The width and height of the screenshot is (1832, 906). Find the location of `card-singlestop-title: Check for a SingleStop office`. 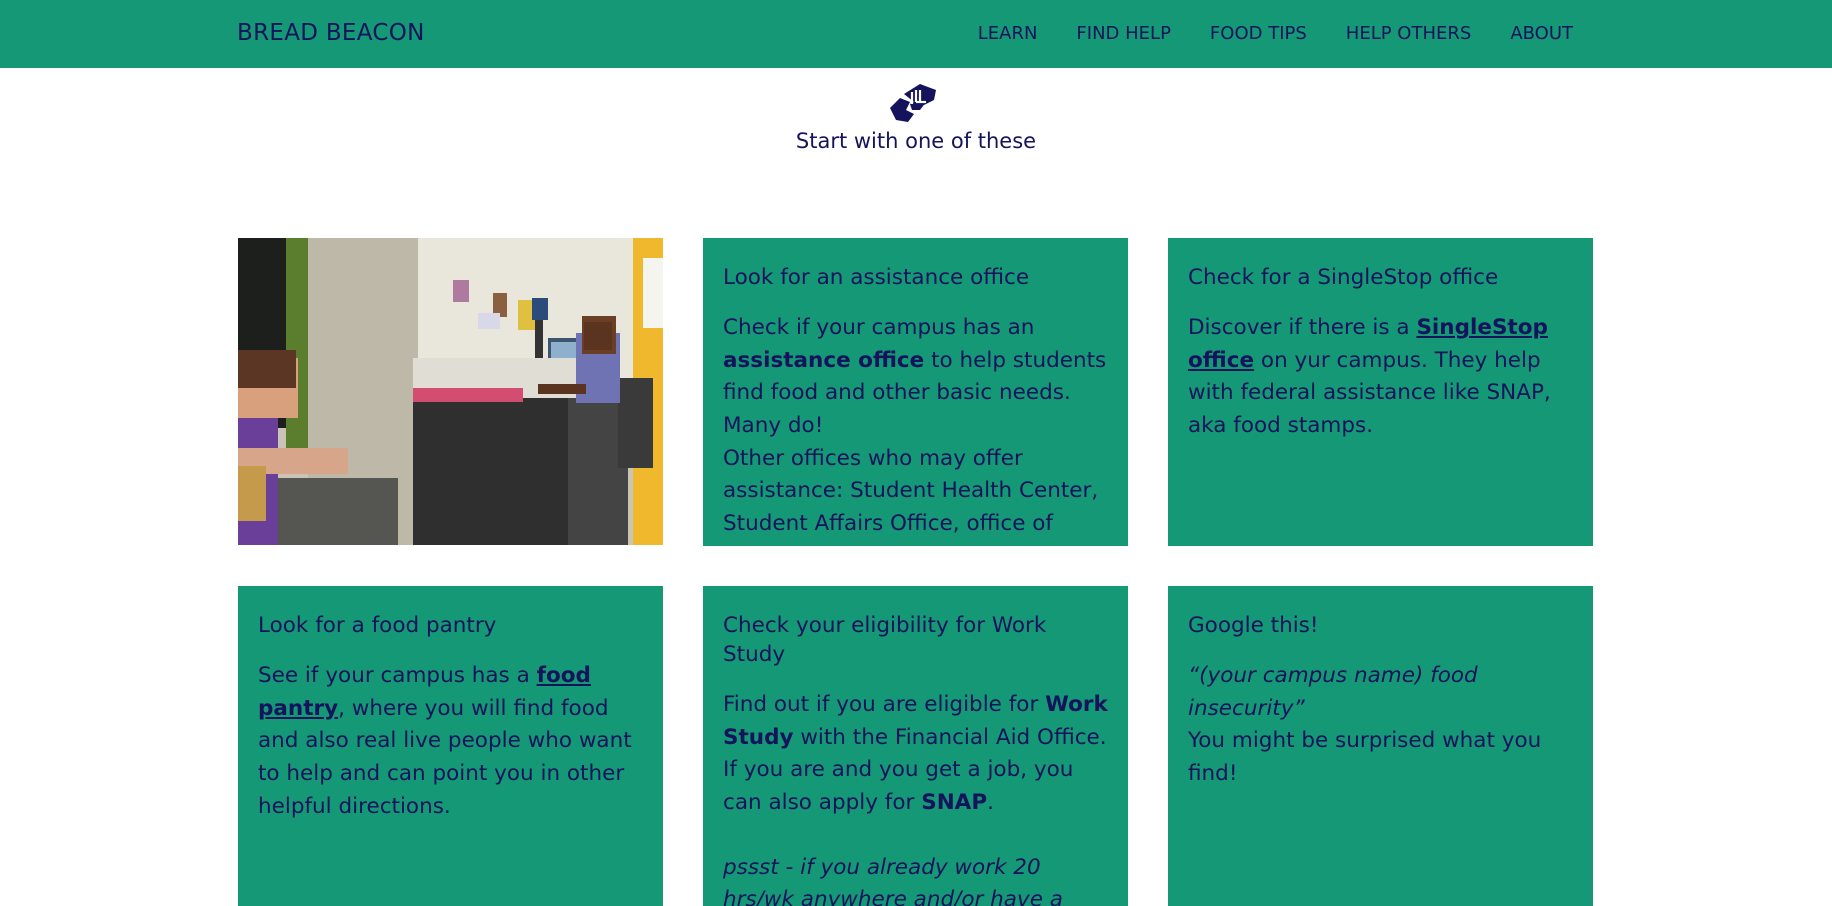

card-singlestop-title: Check for a SingleStop office is located at coordinates (1343, 277).